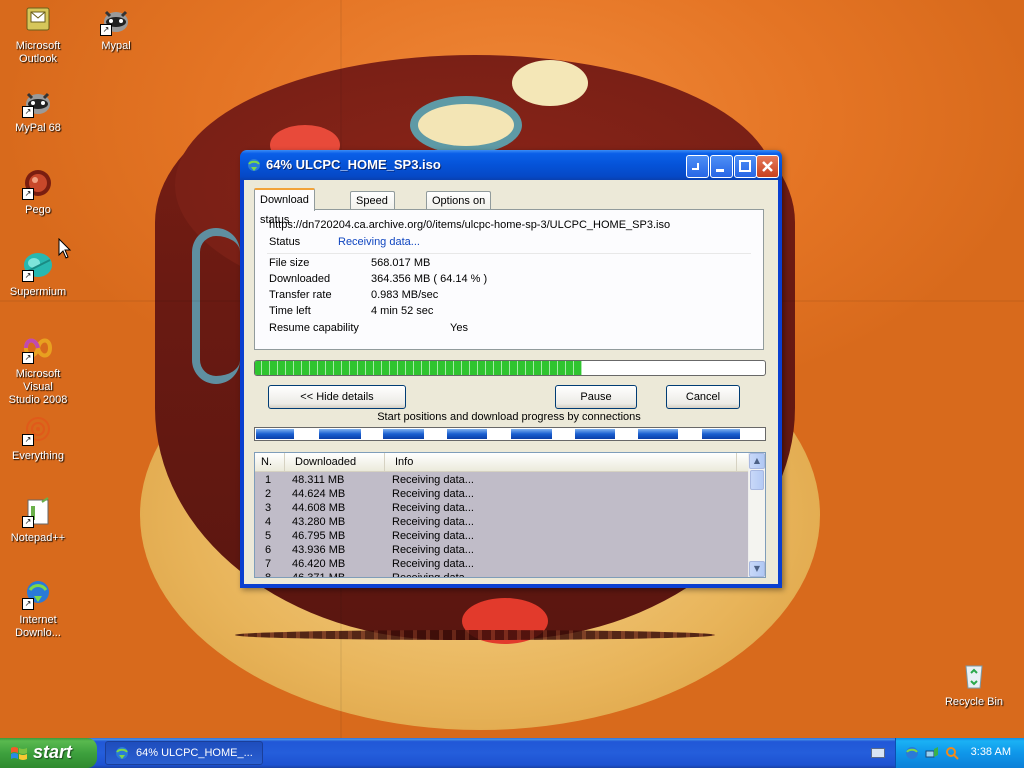  What do you see at coordinates (401, 263) in the screenshot?
I see `file-size-value: 568.017 MB` at bounding box center [401, 263].